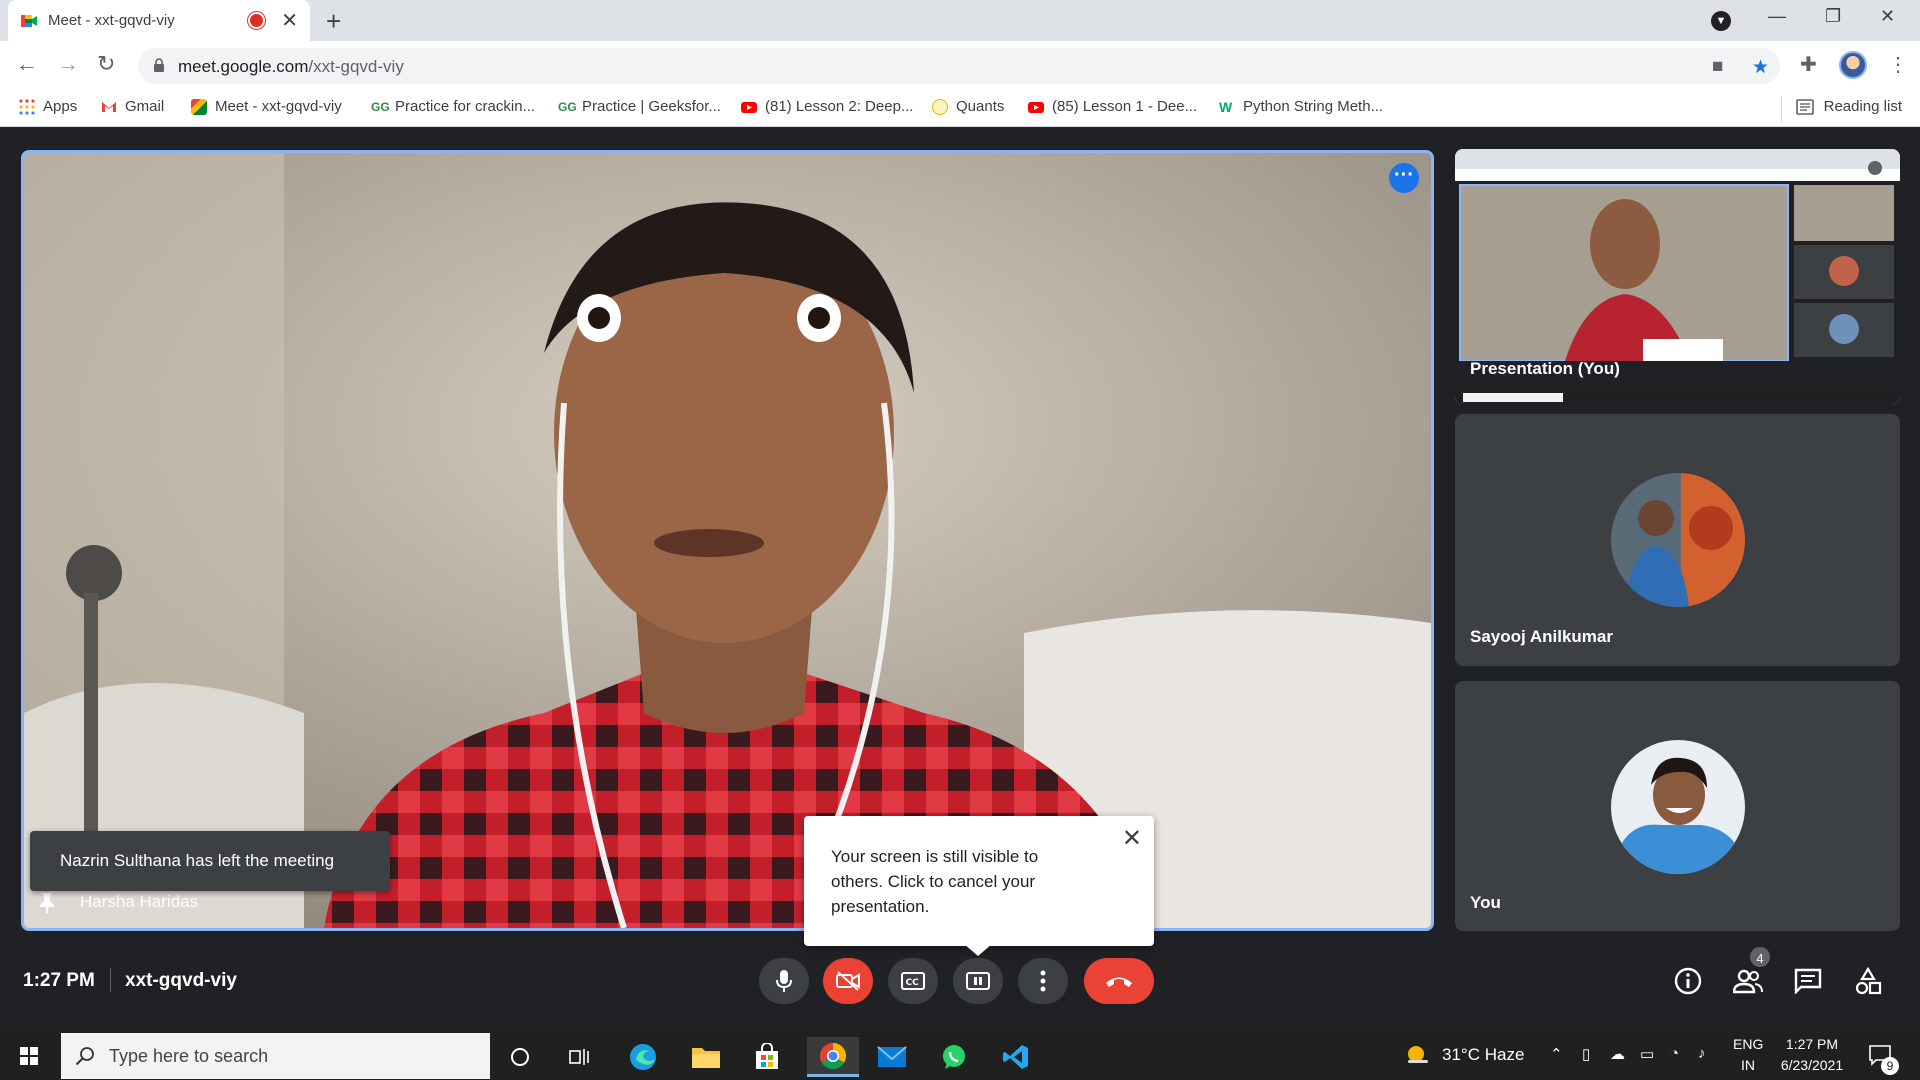  I want to click on taskbar-store, so click(767, 1057).